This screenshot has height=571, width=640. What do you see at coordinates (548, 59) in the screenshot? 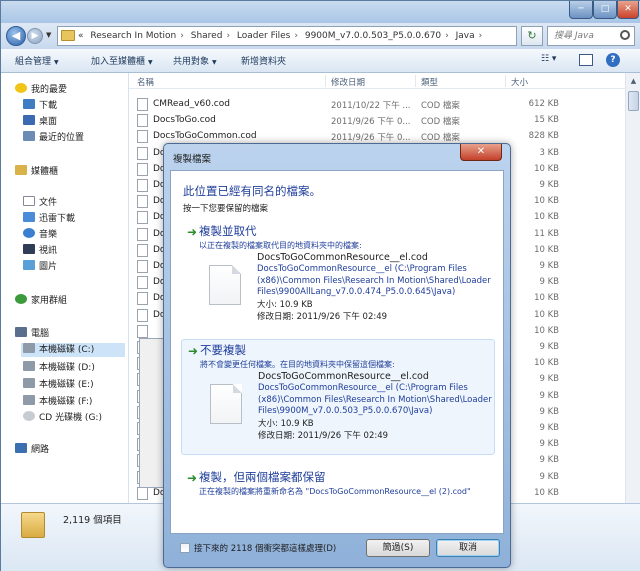
I see `view-options-button: ☷ ▾` at bounding box center [548, 59].